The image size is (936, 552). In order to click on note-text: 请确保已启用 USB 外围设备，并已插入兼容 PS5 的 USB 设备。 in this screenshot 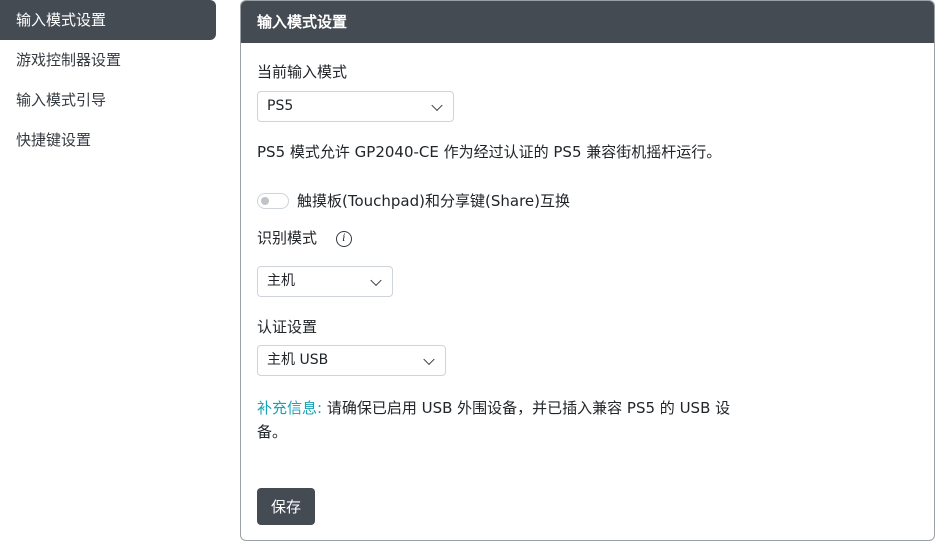, I will do `click(494, 420)`.